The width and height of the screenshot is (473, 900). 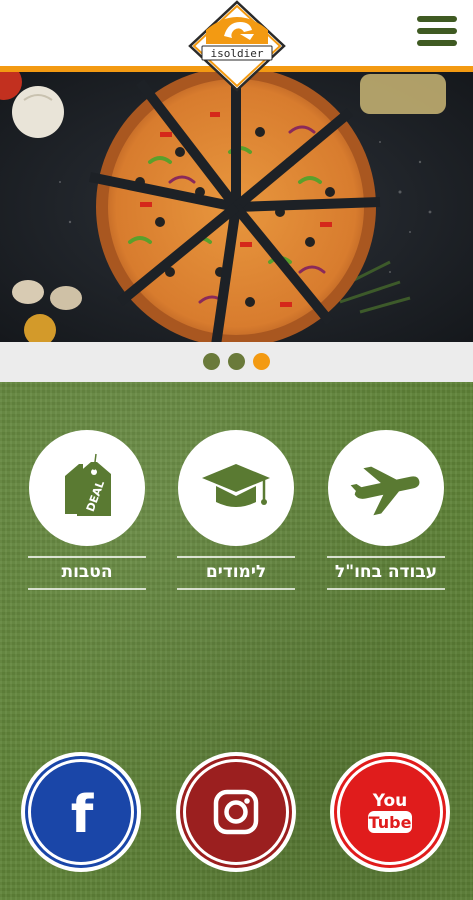 I want to click on category-label: הטבות, so click(x=87, y=572).